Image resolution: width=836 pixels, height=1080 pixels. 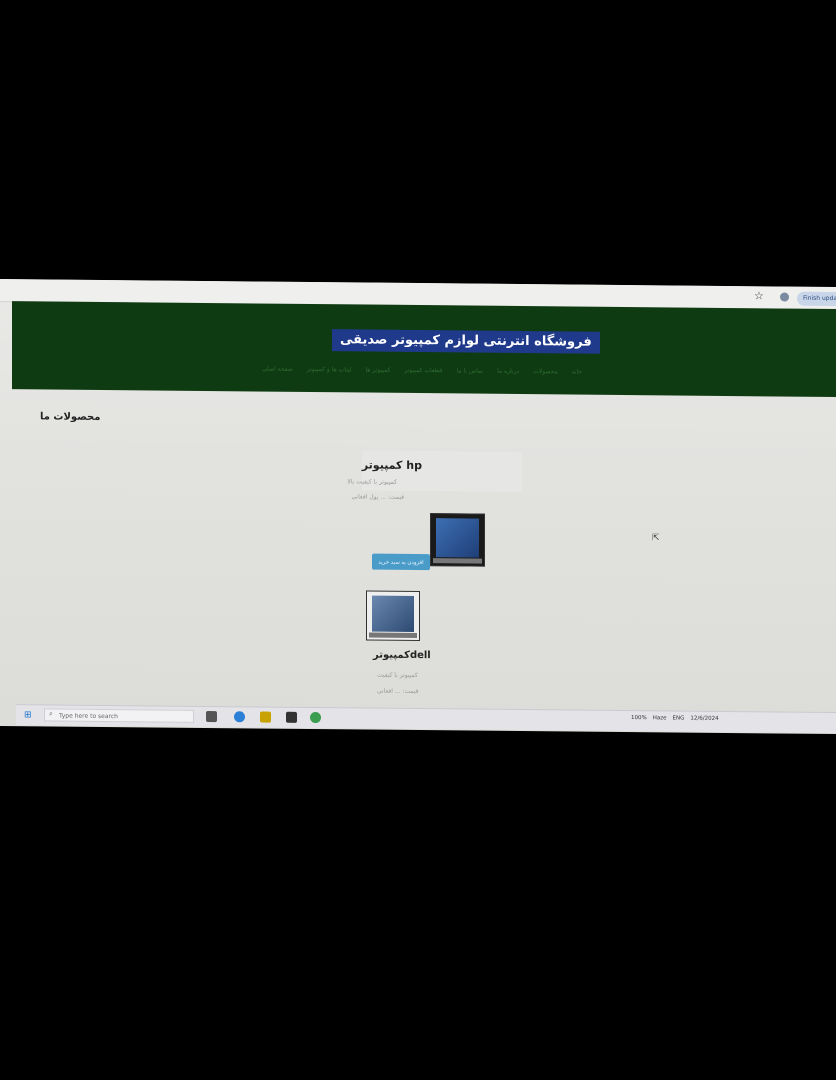 I want to click on zoom-level: 100%, so click(x=639, y=718).